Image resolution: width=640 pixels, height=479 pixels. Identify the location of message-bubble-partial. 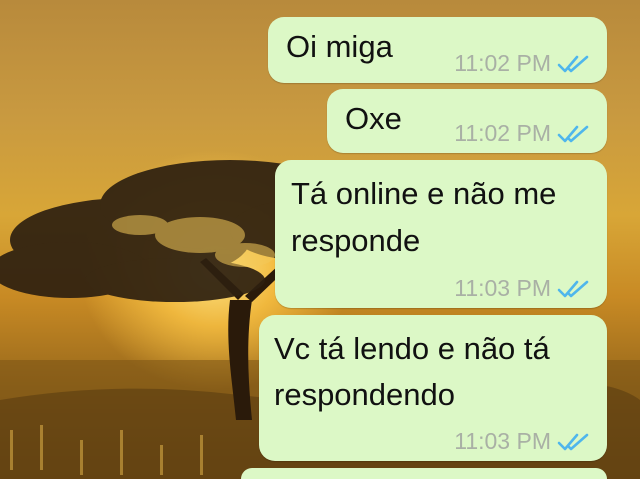
(424, 473).